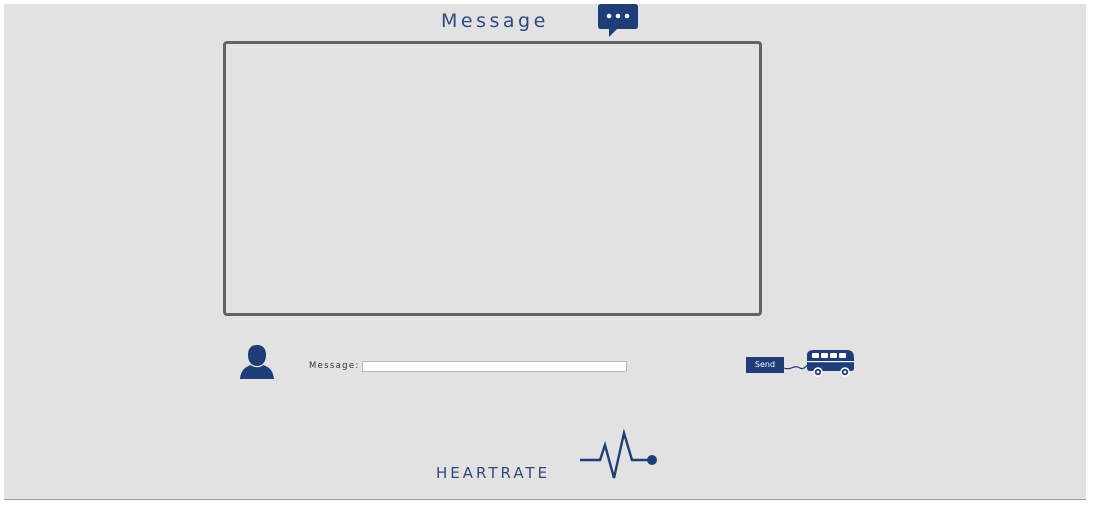  What do you see at coordinates (618, 20) in the screenshot?
I see `chat-bubble-icon` at bounding box center [618, 20].